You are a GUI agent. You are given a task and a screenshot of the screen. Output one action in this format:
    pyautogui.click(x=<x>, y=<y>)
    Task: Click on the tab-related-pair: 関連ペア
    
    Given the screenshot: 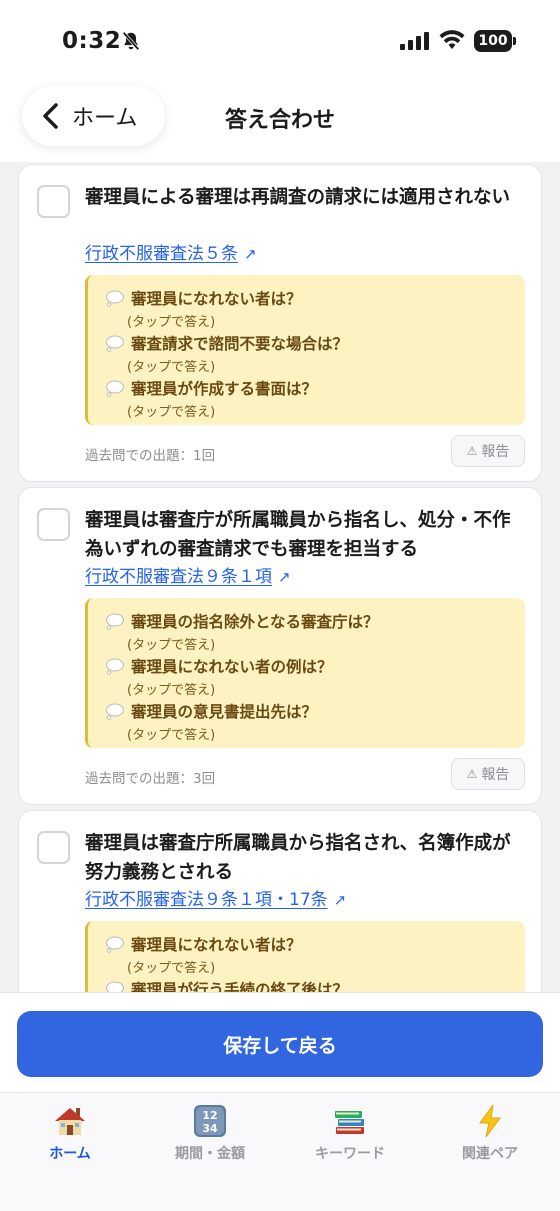 What is the action you would take?
    pyautogui.click(x=490, y=1133)
    